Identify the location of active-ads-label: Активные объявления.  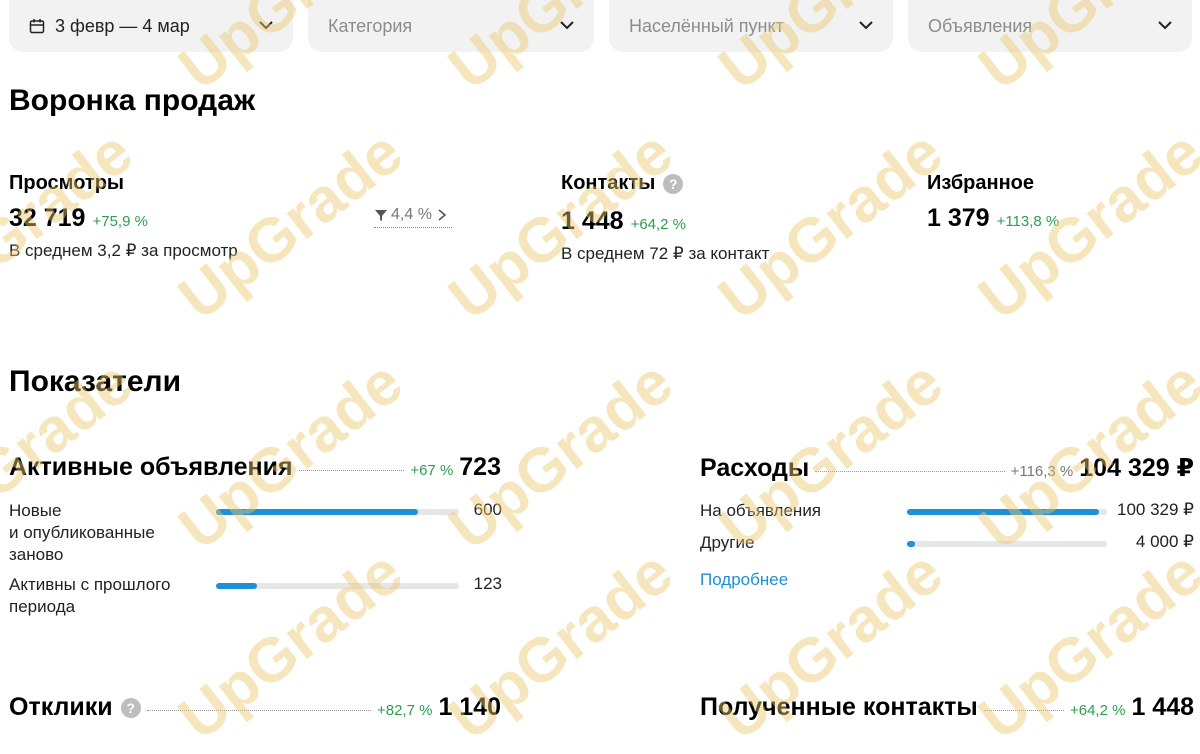
(151, 467).